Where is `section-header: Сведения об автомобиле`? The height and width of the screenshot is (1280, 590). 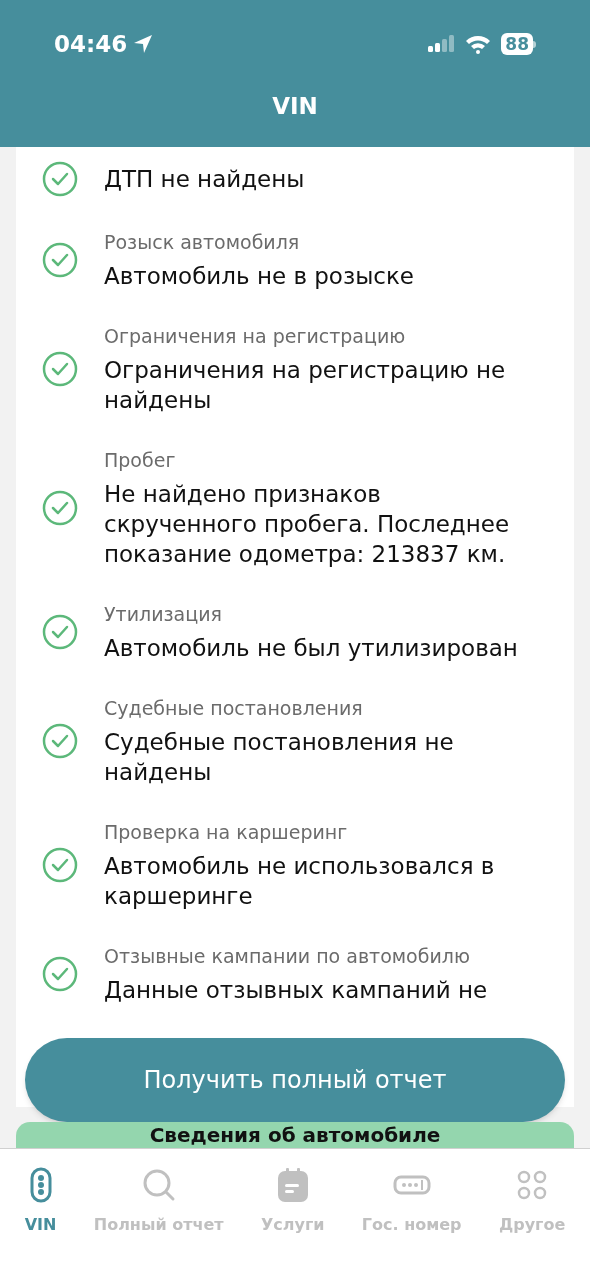
section-header: Сведения об автомобиле is located at coordinates (295, 1135).